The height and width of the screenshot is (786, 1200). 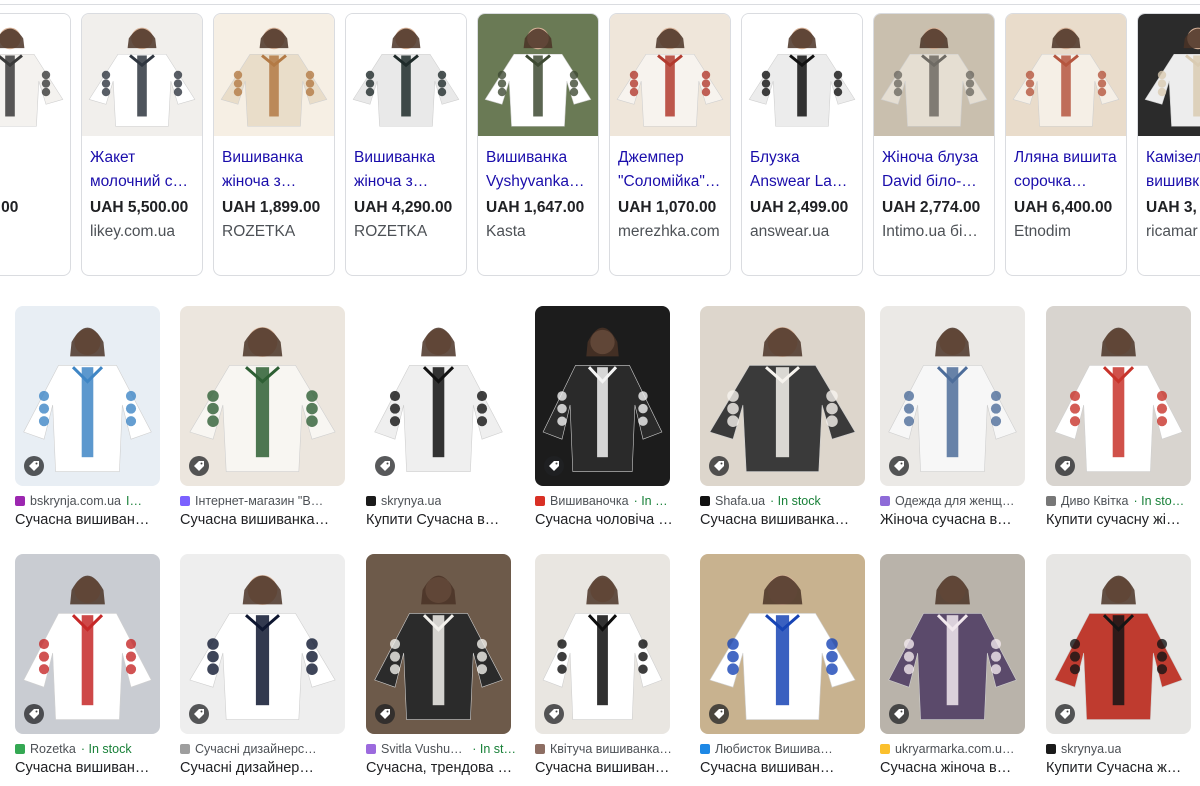 I want to click on shopping-card: нкаайз… 1,605.00 ETKA, so click(x=35, y=144).